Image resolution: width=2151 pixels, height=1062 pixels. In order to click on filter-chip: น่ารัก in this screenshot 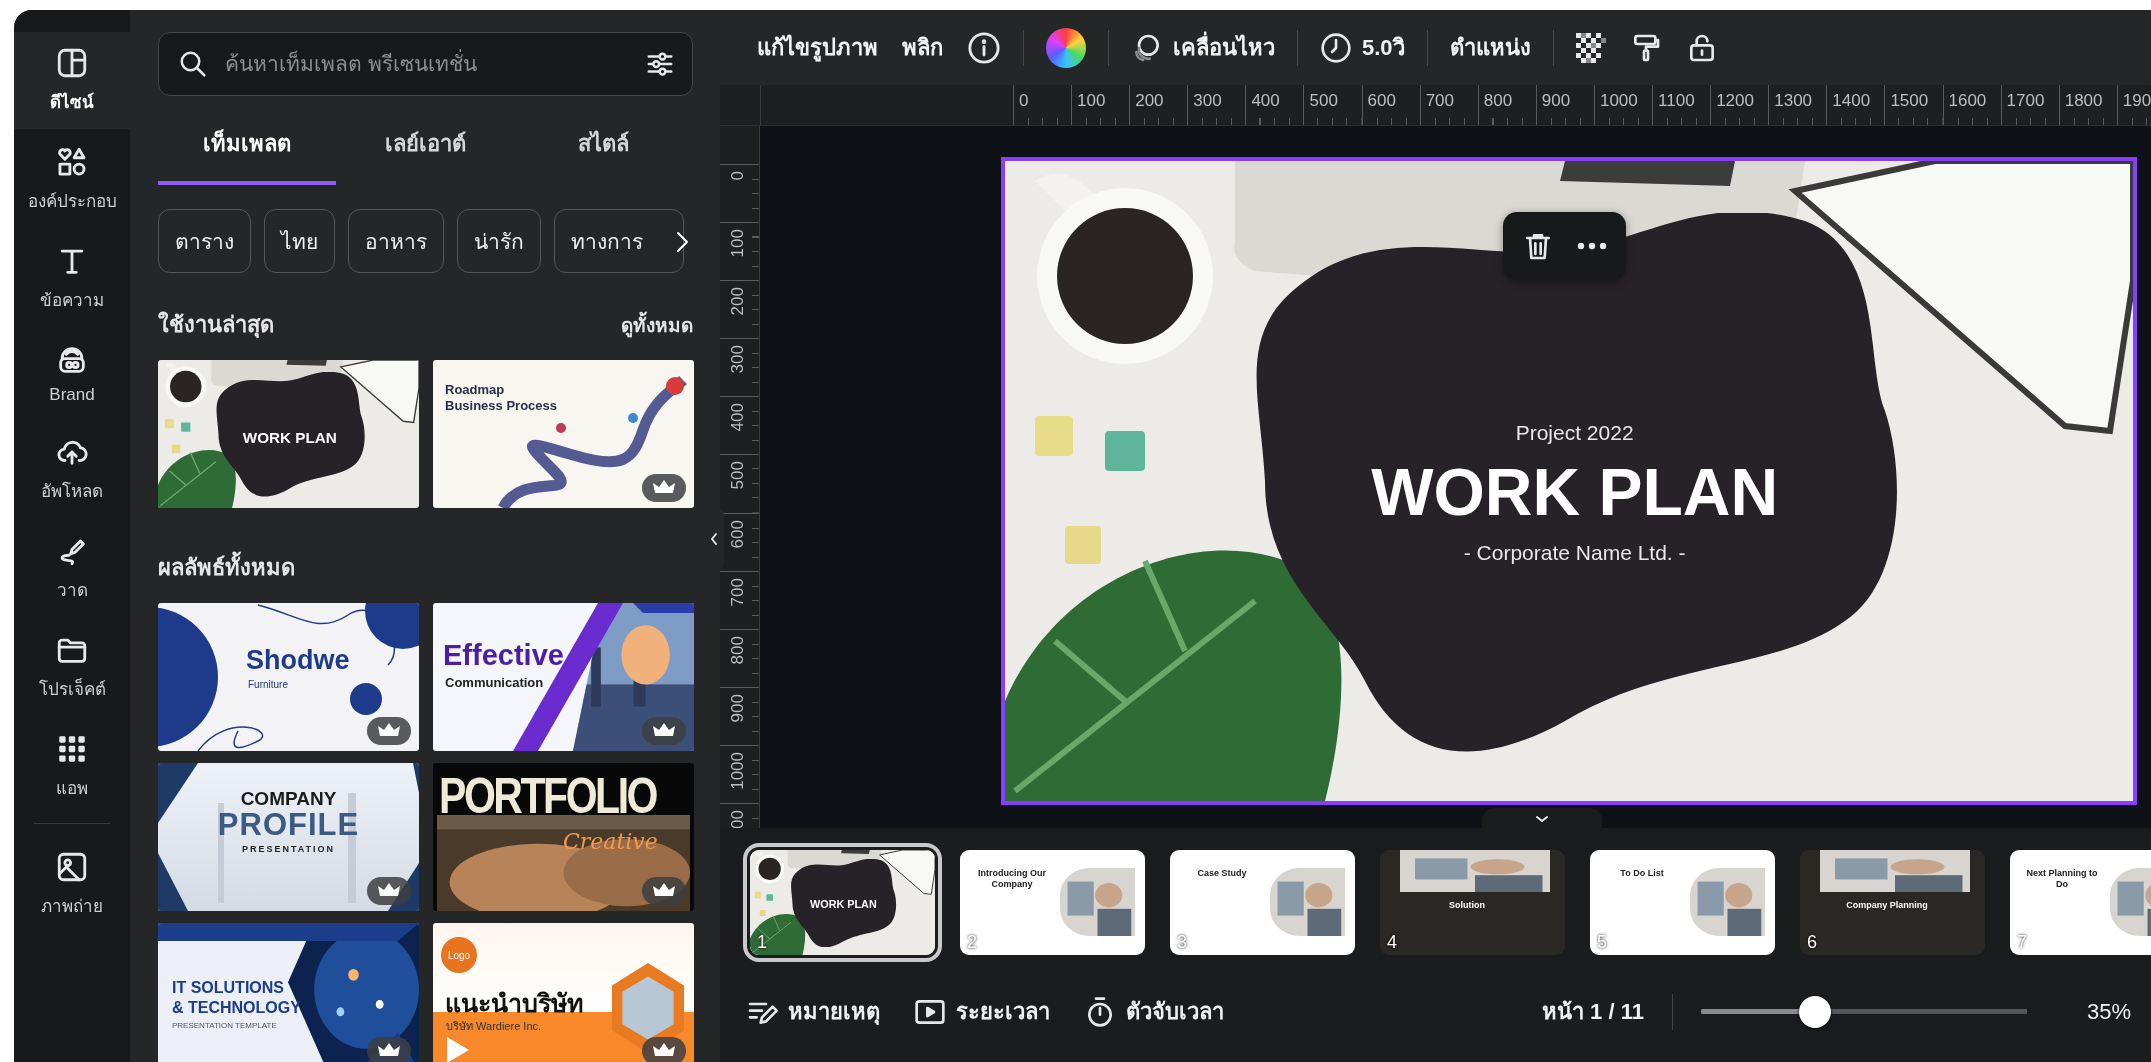, I will do `click(499, 241)`.